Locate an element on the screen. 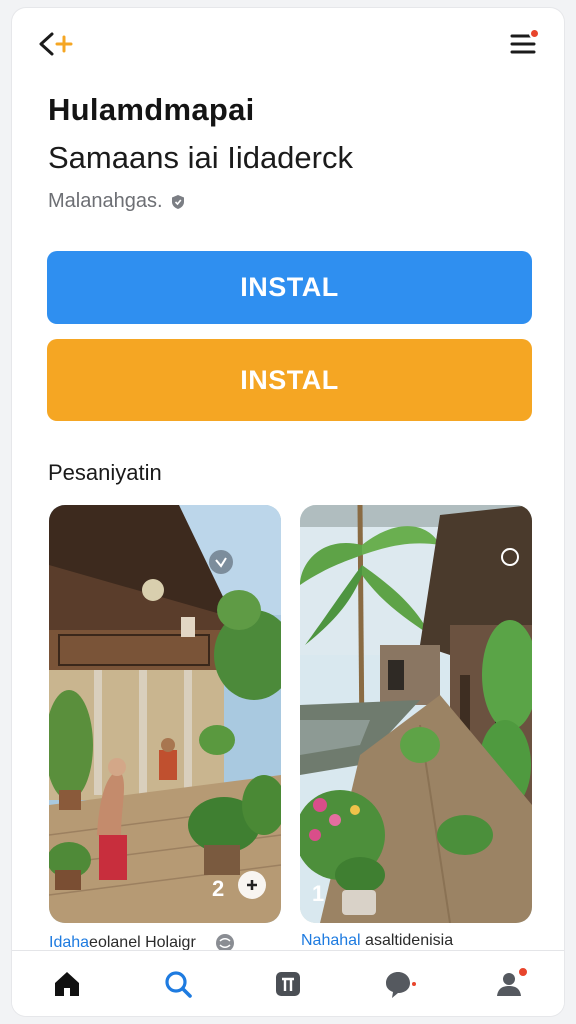 This screenshot has height=1024, width=576. screenshots-section-title: Pesaniyatin is located at coordinates (105, 472).